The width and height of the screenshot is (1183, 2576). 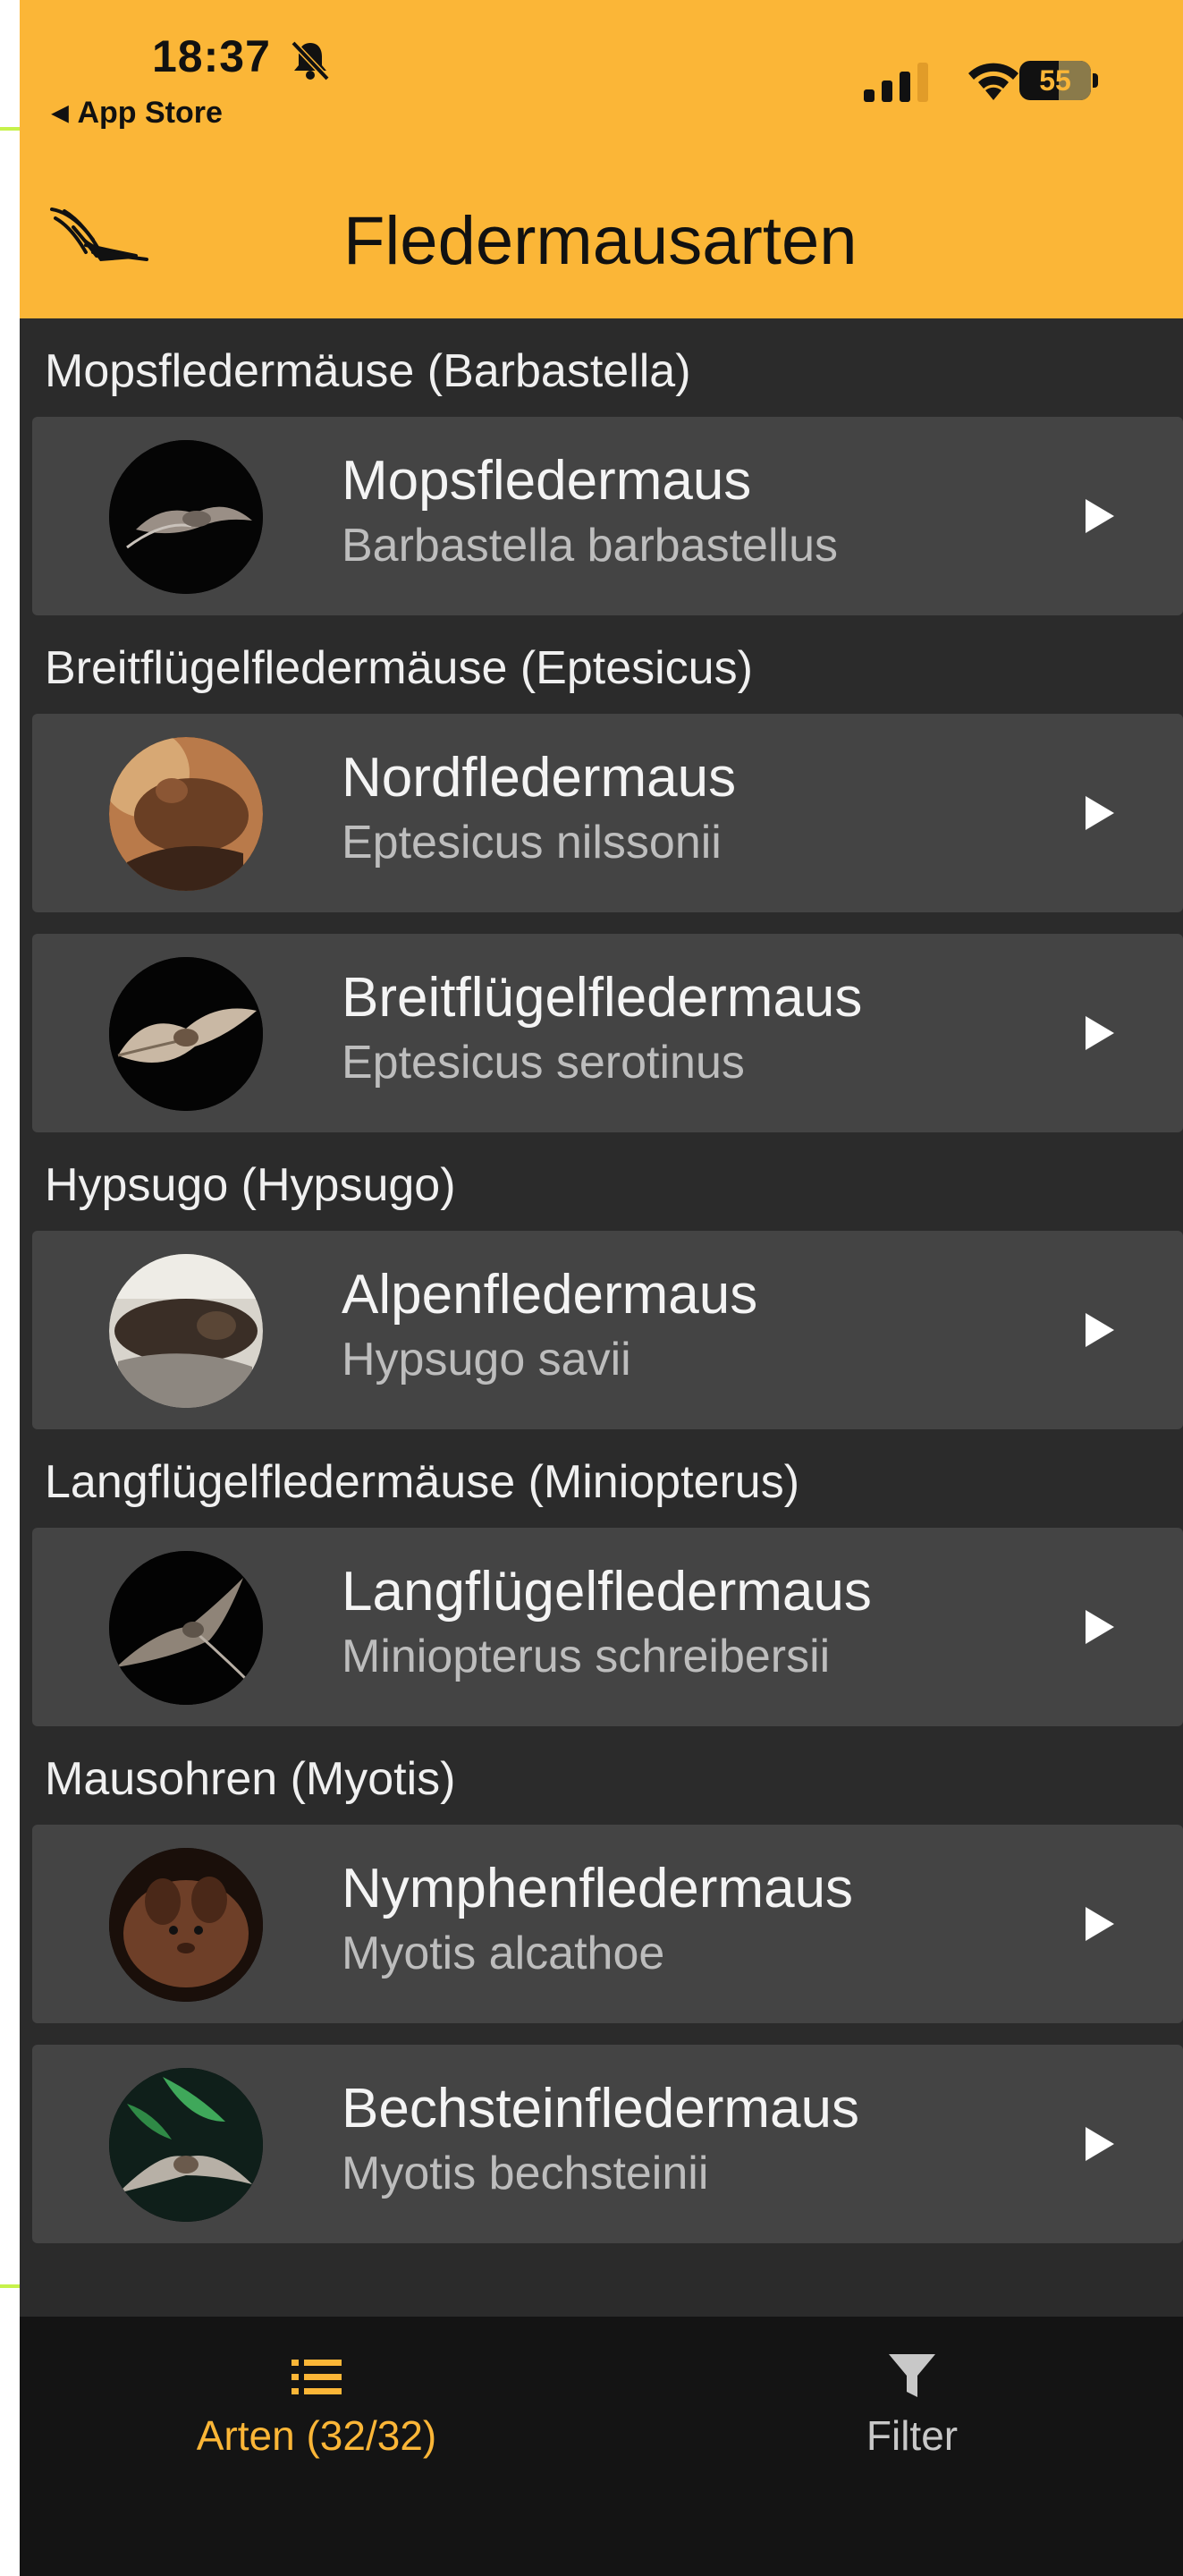 I want to click on section-header-myotis: Mausohren (Myotis), so click(x=601, y=1775).